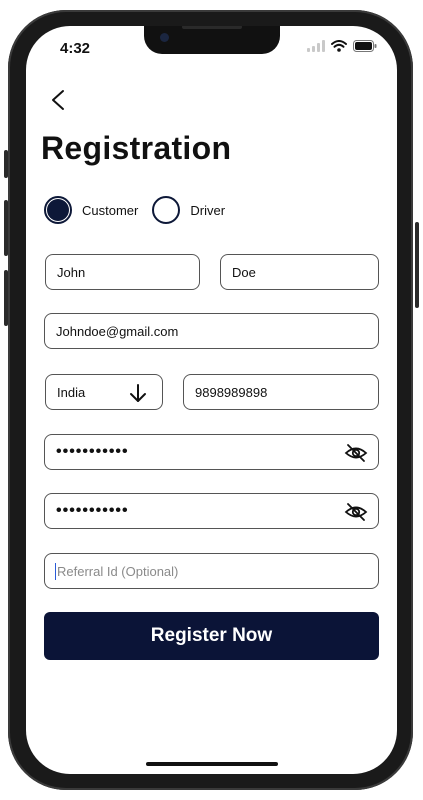  Describe the element at coordinates (117, 331) in the screenshot. I see `email-value: Johndoe@gmail.com` at that location.